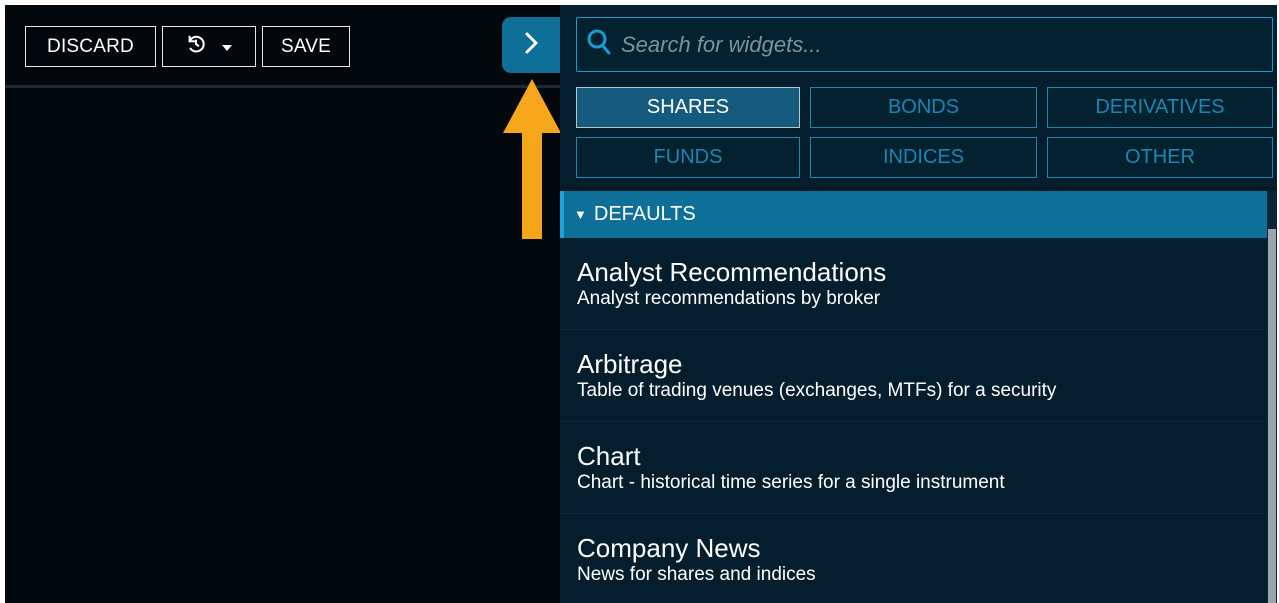 This screenshot has width=1279, height=603. What do you see at coordinates (696, 574) in the screenshot?
I see `widget-description: News for shares and indices` at bounding box center [696, 574].